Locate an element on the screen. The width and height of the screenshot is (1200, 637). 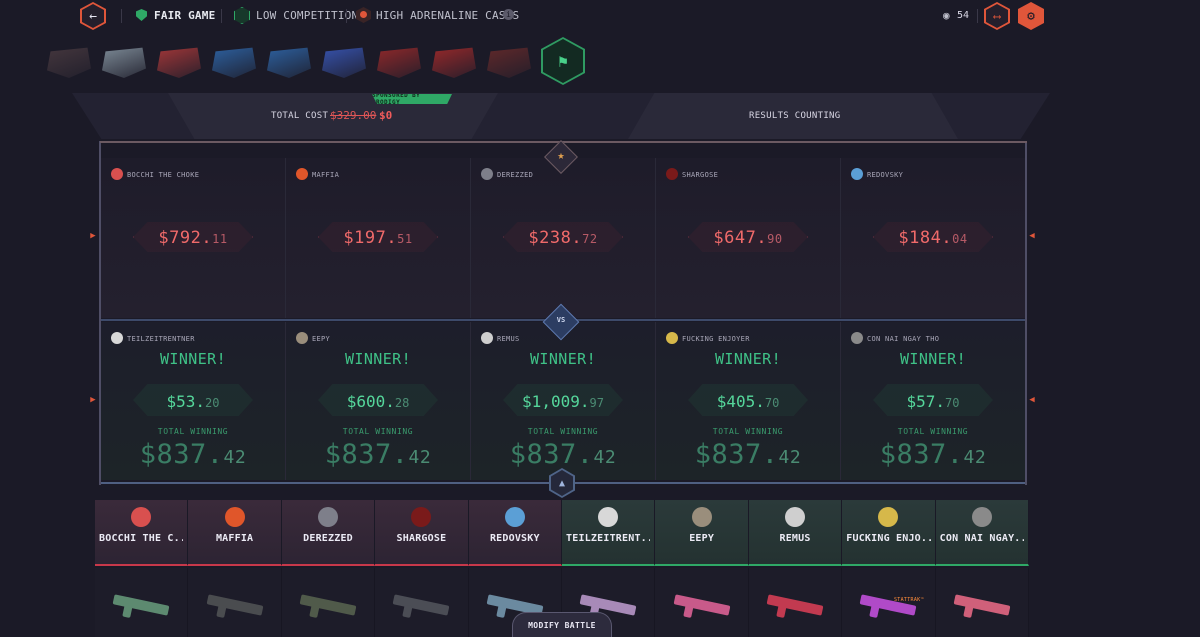
total-cost-label: TOTAL COST is located at coordinates (300, 116).